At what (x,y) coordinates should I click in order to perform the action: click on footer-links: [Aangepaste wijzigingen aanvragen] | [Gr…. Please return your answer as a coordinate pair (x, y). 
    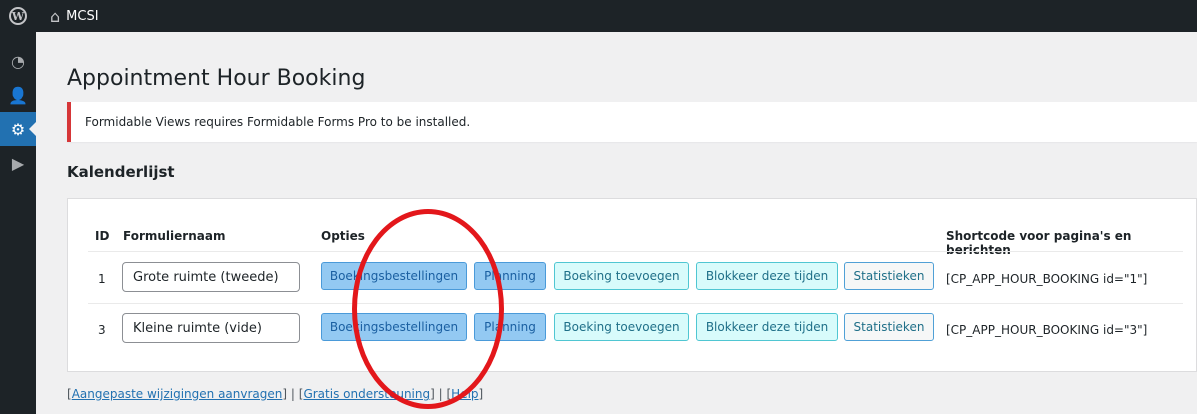
    Looking at the image, I should click on (275, 394).